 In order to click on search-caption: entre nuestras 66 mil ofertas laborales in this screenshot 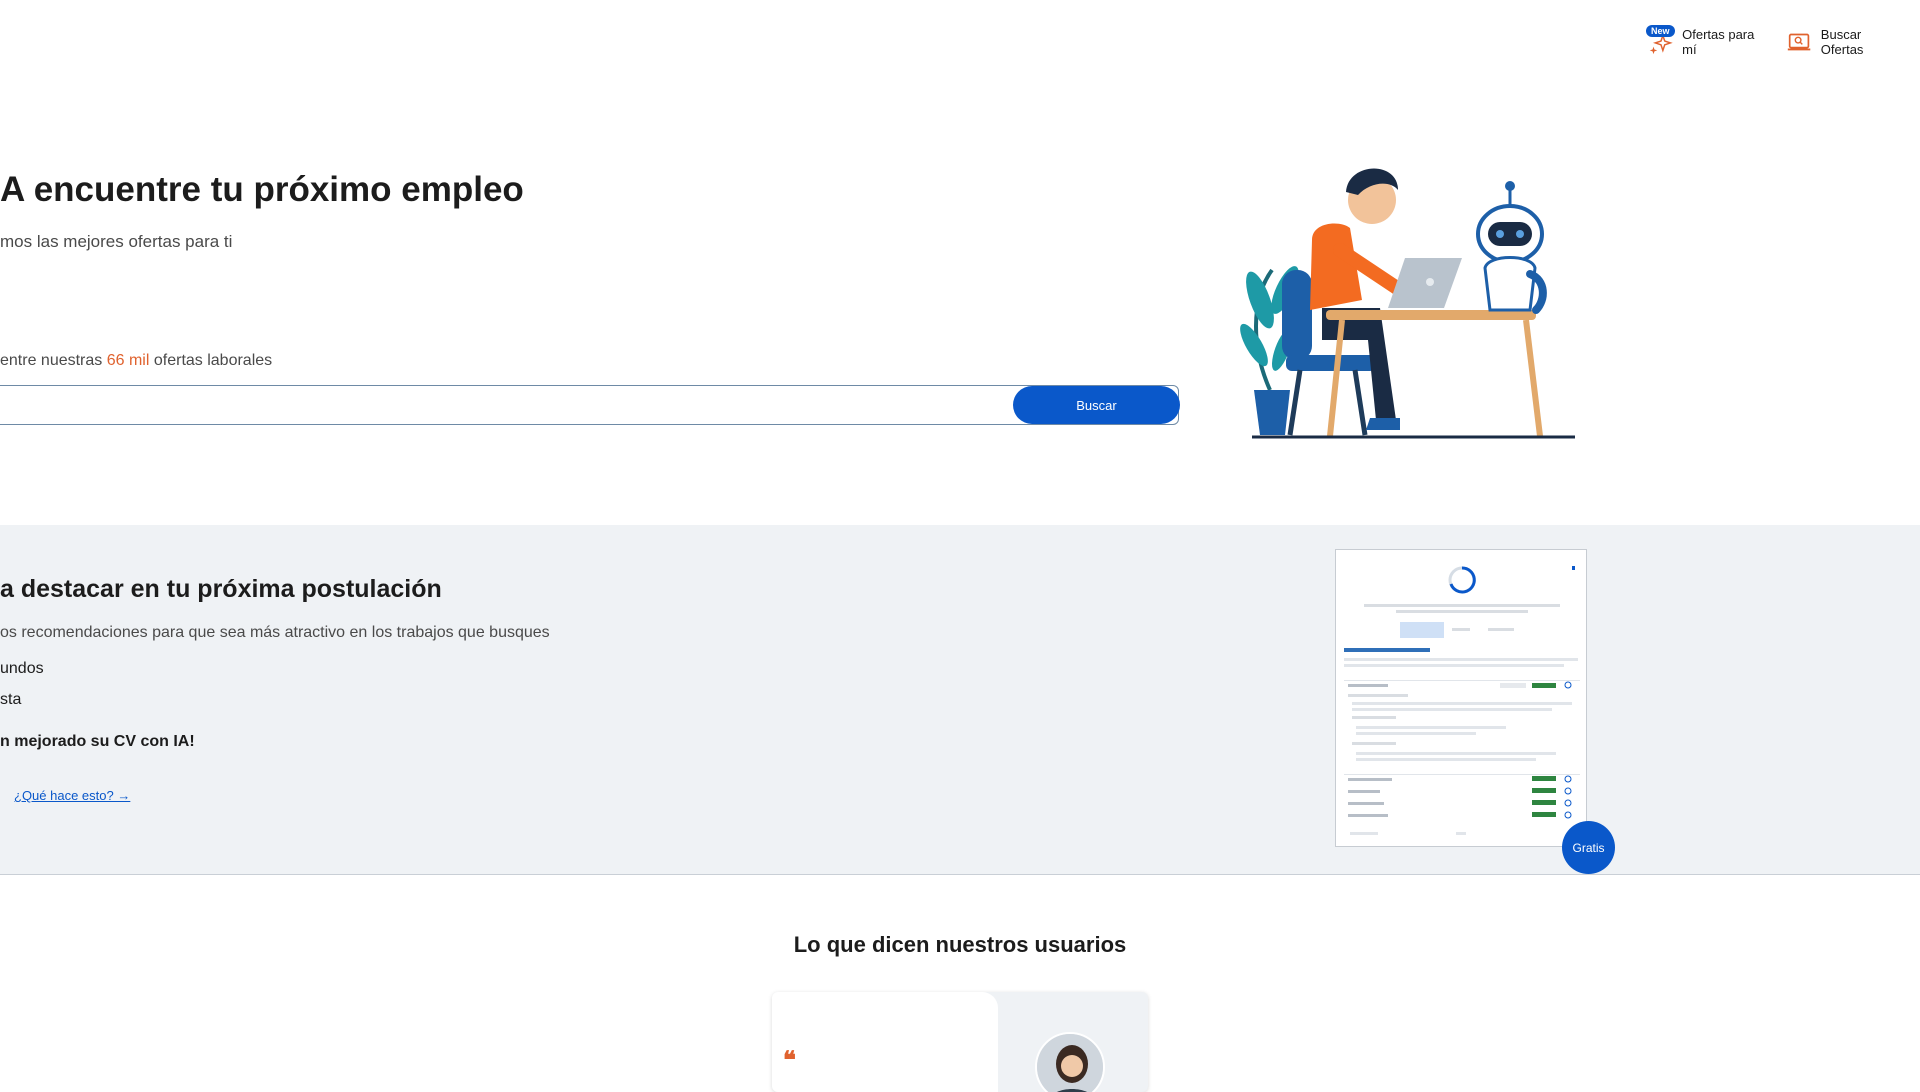, I will do `click(136, 361)`.